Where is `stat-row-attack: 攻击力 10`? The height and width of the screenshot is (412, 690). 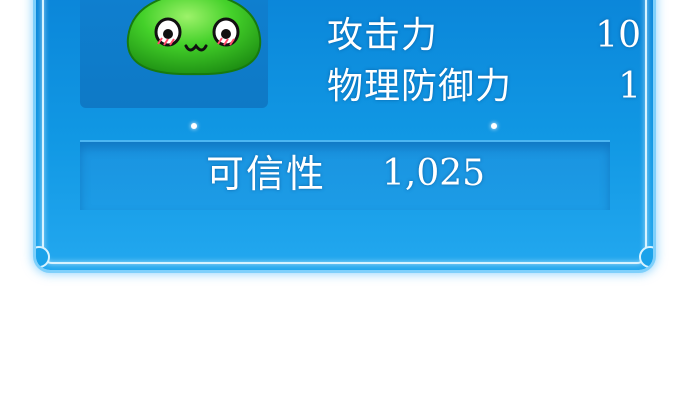 stat-row-attack: 攻击力 10 is located at coordinates (484, 36).